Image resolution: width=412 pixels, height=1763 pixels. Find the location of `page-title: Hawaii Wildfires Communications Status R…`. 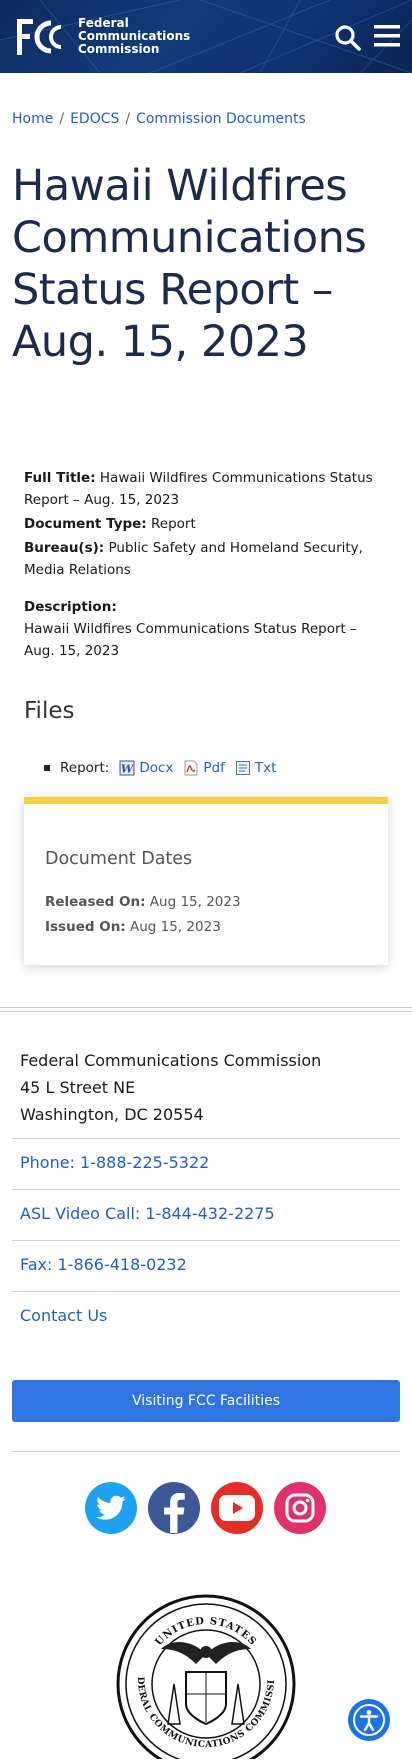

page-title: Hawaii Wildfires Communications Status R… is located at coordinates (189, 264).